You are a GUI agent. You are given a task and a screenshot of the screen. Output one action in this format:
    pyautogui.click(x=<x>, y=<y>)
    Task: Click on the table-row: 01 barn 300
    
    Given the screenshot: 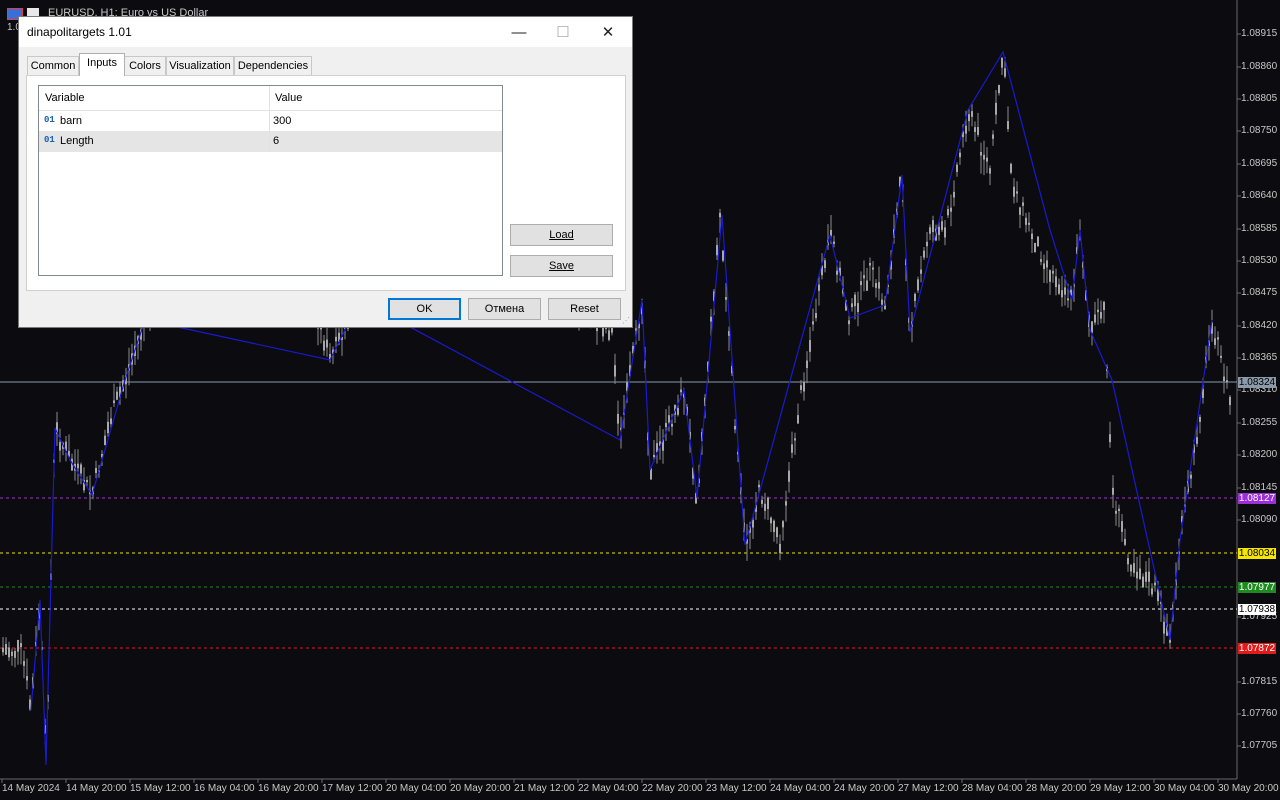 What is the action you would take?
    pyautogui.click(x=270, y=121)
    